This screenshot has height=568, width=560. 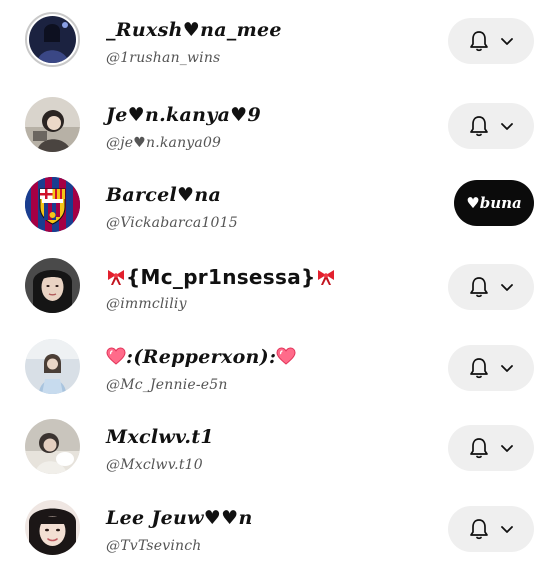 What do you see at coordinates (164, 143) in the screenshot?
I see `username-handle: @je♥n.kanya09` at bounding box center [164, 143].